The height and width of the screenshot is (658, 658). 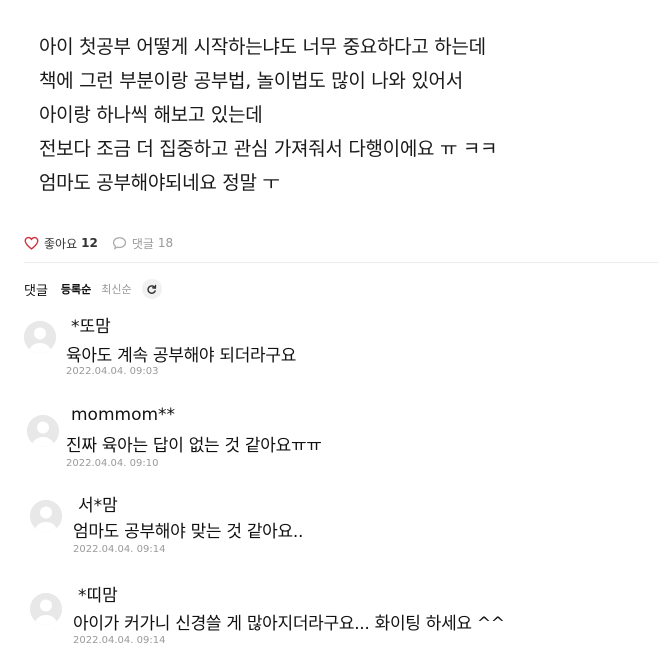 What do you see at coordinates (188, 532) in the screenshot?
I see `comment-text: 엄마도 공부해야 맞는 것 같아요..` at bounding box center [188, 532].